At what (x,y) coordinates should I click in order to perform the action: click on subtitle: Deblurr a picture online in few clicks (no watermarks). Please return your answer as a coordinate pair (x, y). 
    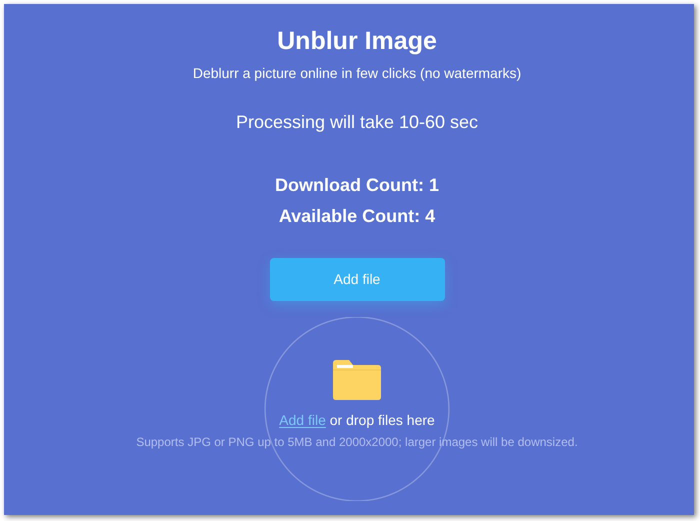
    Looking at the image, I should click on (357, 73).